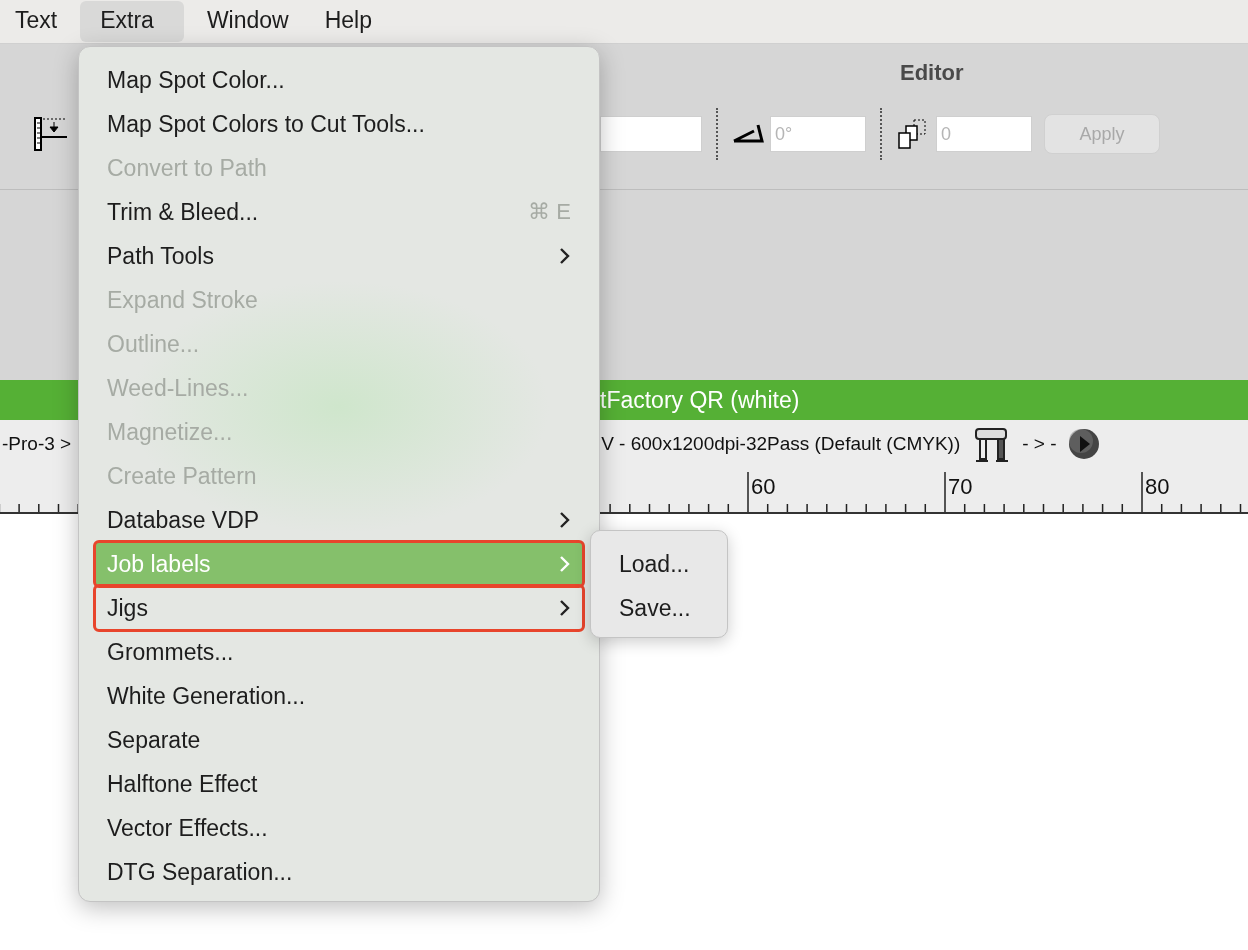 The width and height of the screenshot is (1248, 950). What do you see at coordinates (37, 444) in the screenshot?
I see `device-text: -Pro-3 >` at bounding box center [37, 444].